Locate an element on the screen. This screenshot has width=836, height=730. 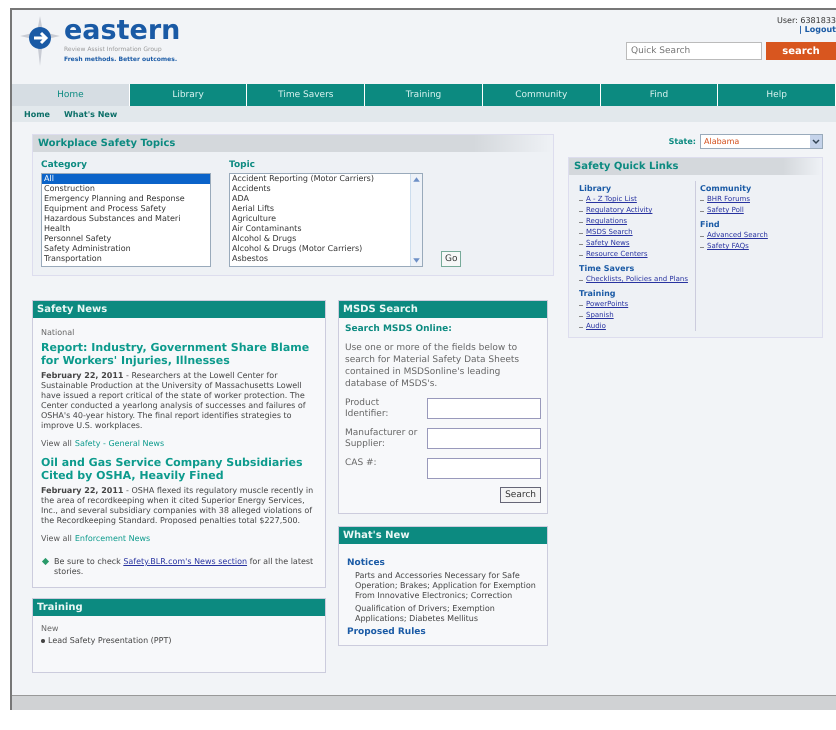
go-button: Go is located at coordinates (451, 259).